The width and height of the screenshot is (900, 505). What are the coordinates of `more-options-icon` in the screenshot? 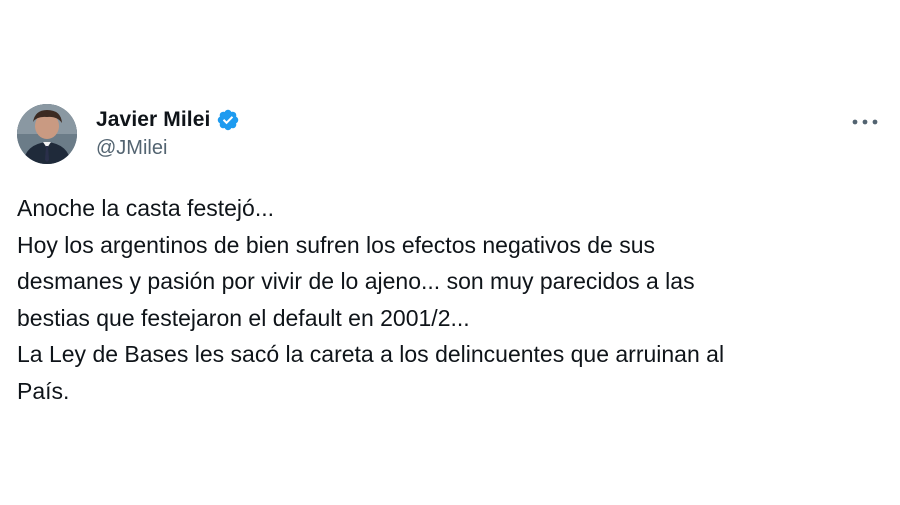 It's located at (865, 122).